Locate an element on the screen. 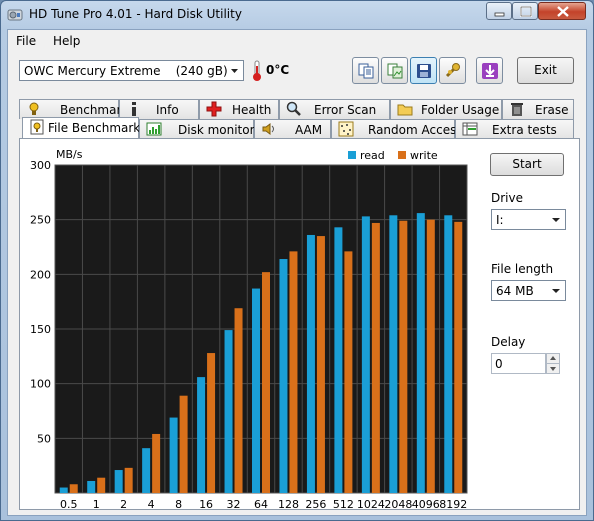  x-tick-label: 2 is located at coordinates (123, 503).